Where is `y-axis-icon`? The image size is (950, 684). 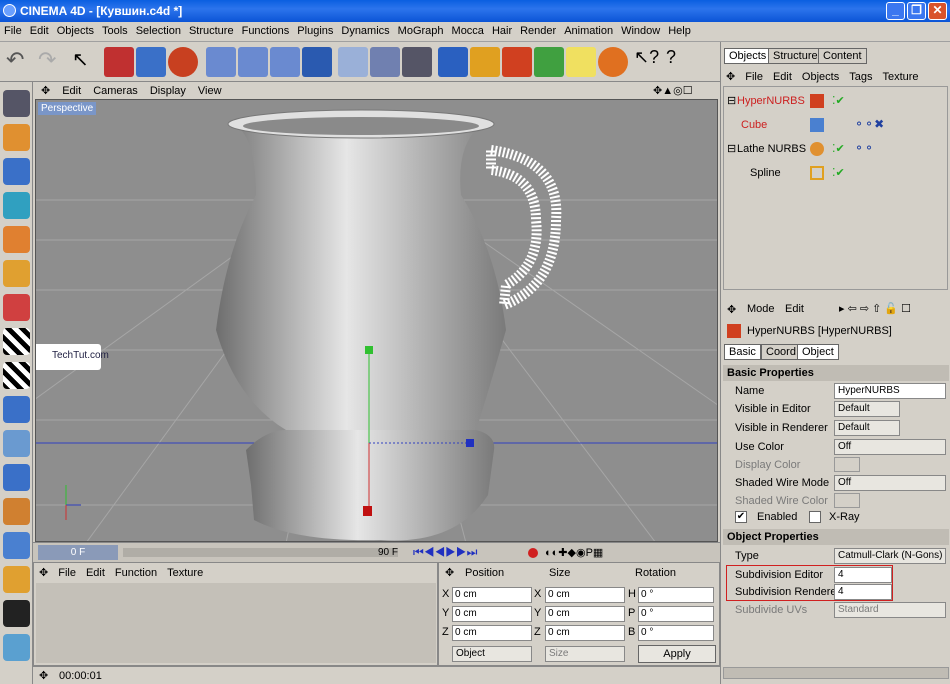
y-axis-icon is located at coordinates (253, 62).